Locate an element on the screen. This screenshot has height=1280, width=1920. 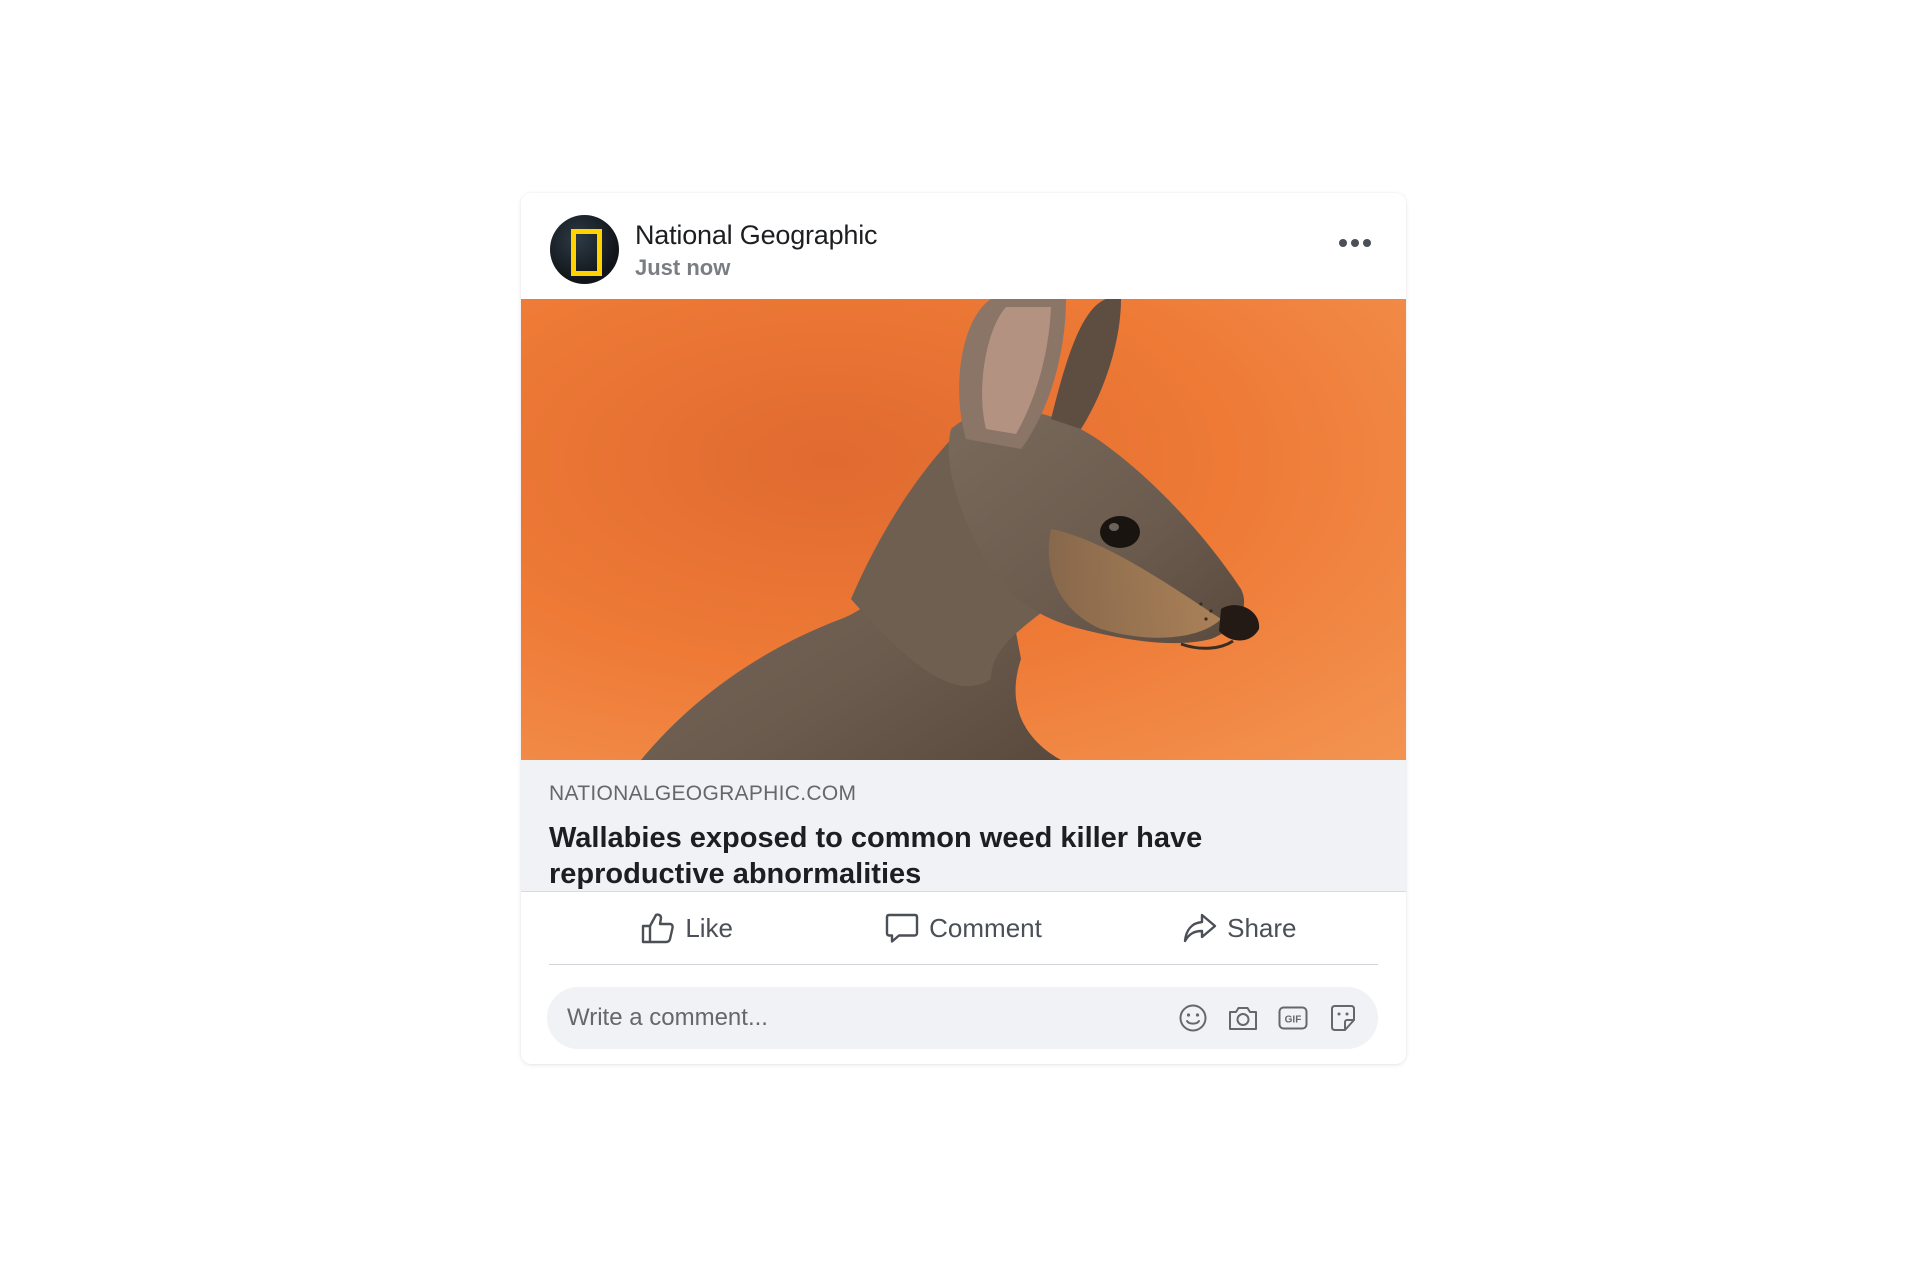
post-actions: Like Comment Share is located at coordinates (963, 928).